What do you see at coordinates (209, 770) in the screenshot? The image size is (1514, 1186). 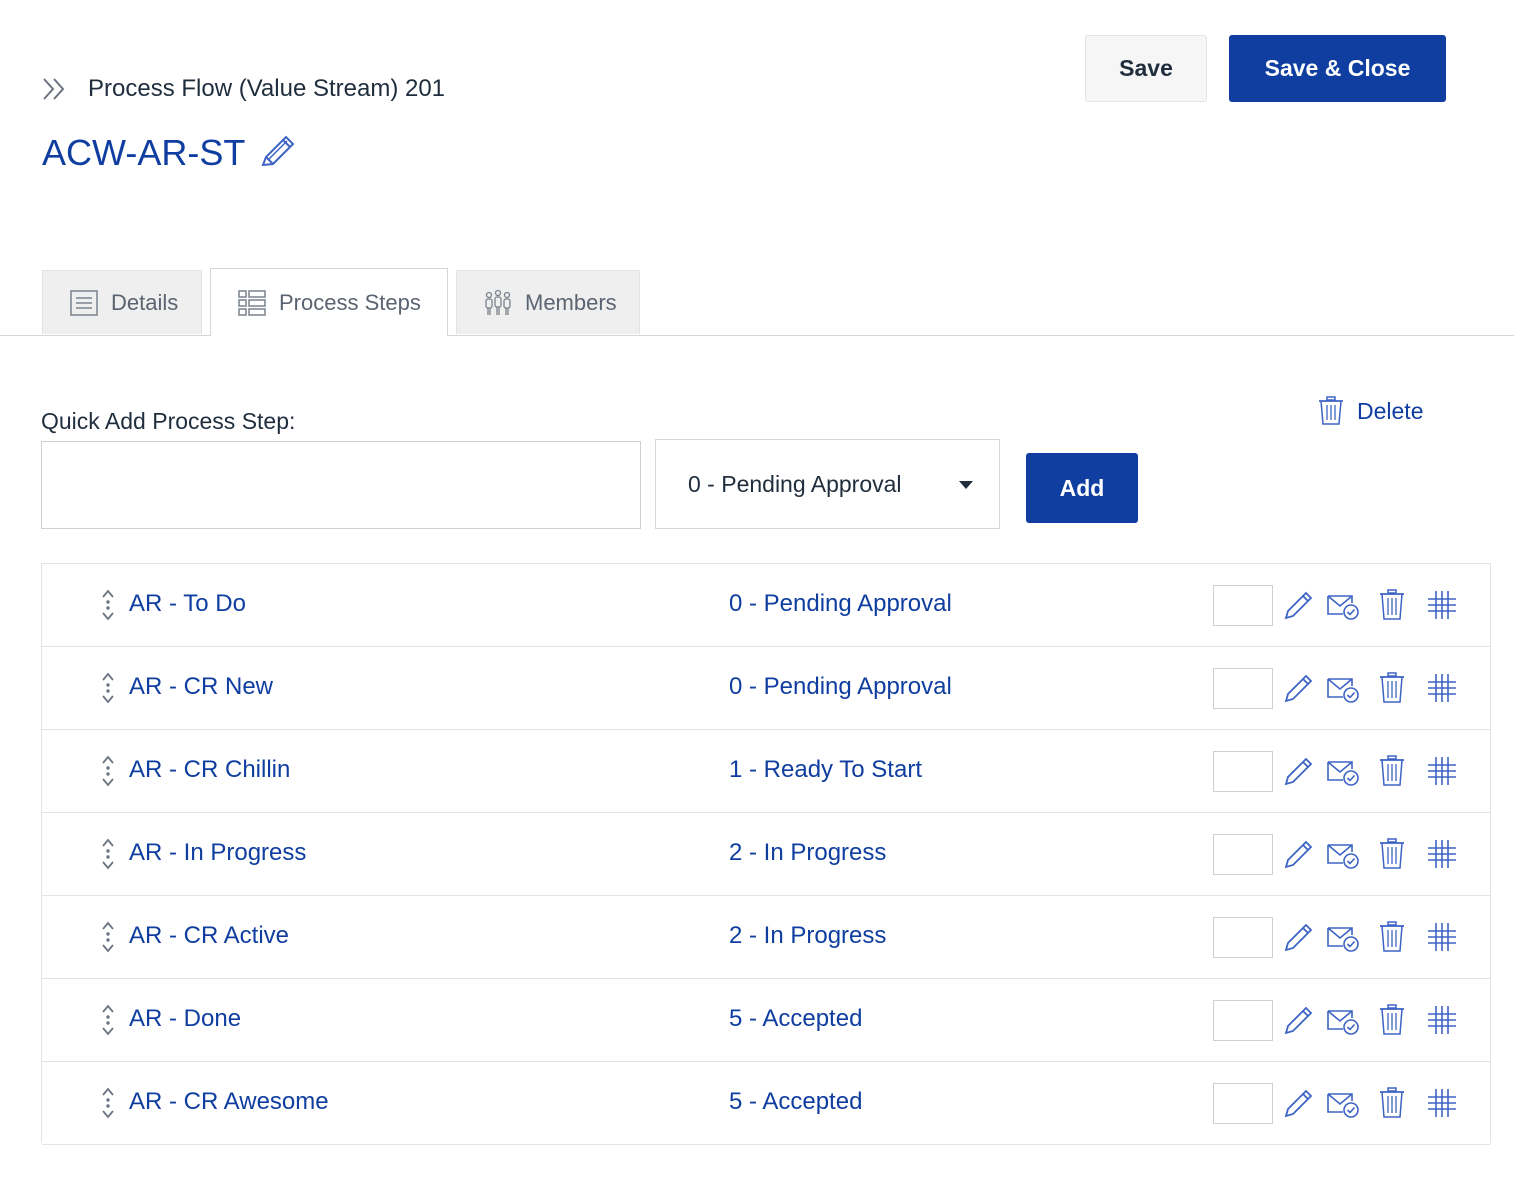 I see `step-name-link: AR - CR Chillin` at bounding box center [209, 770].